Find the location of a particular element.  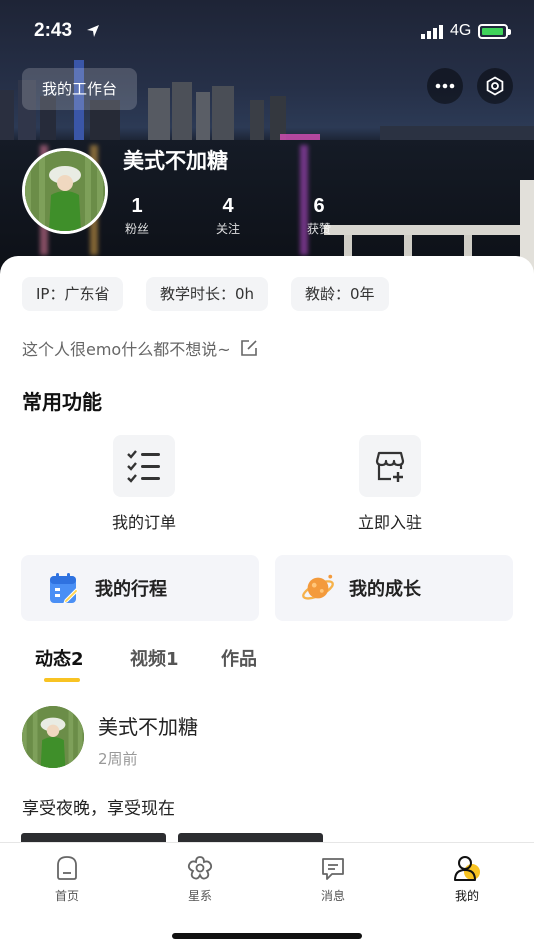

network-type: 4G is located at coordinates (461, 30).